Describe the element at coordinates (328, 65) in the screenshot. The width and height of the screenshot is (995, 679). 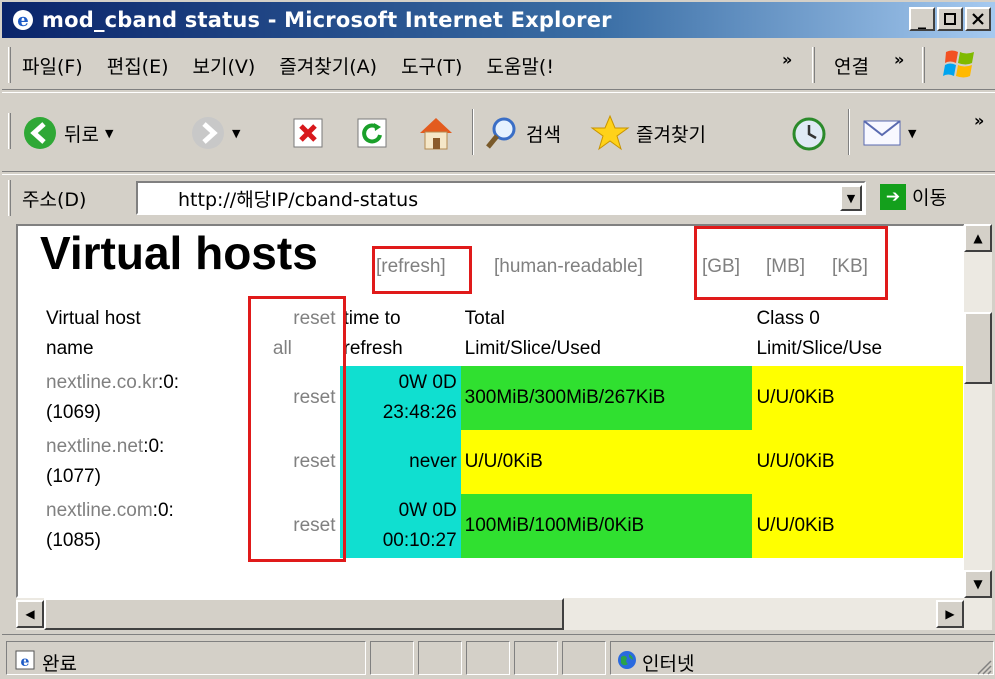
I see `menu-favorites: 즐겨찾기(A)` at that location.